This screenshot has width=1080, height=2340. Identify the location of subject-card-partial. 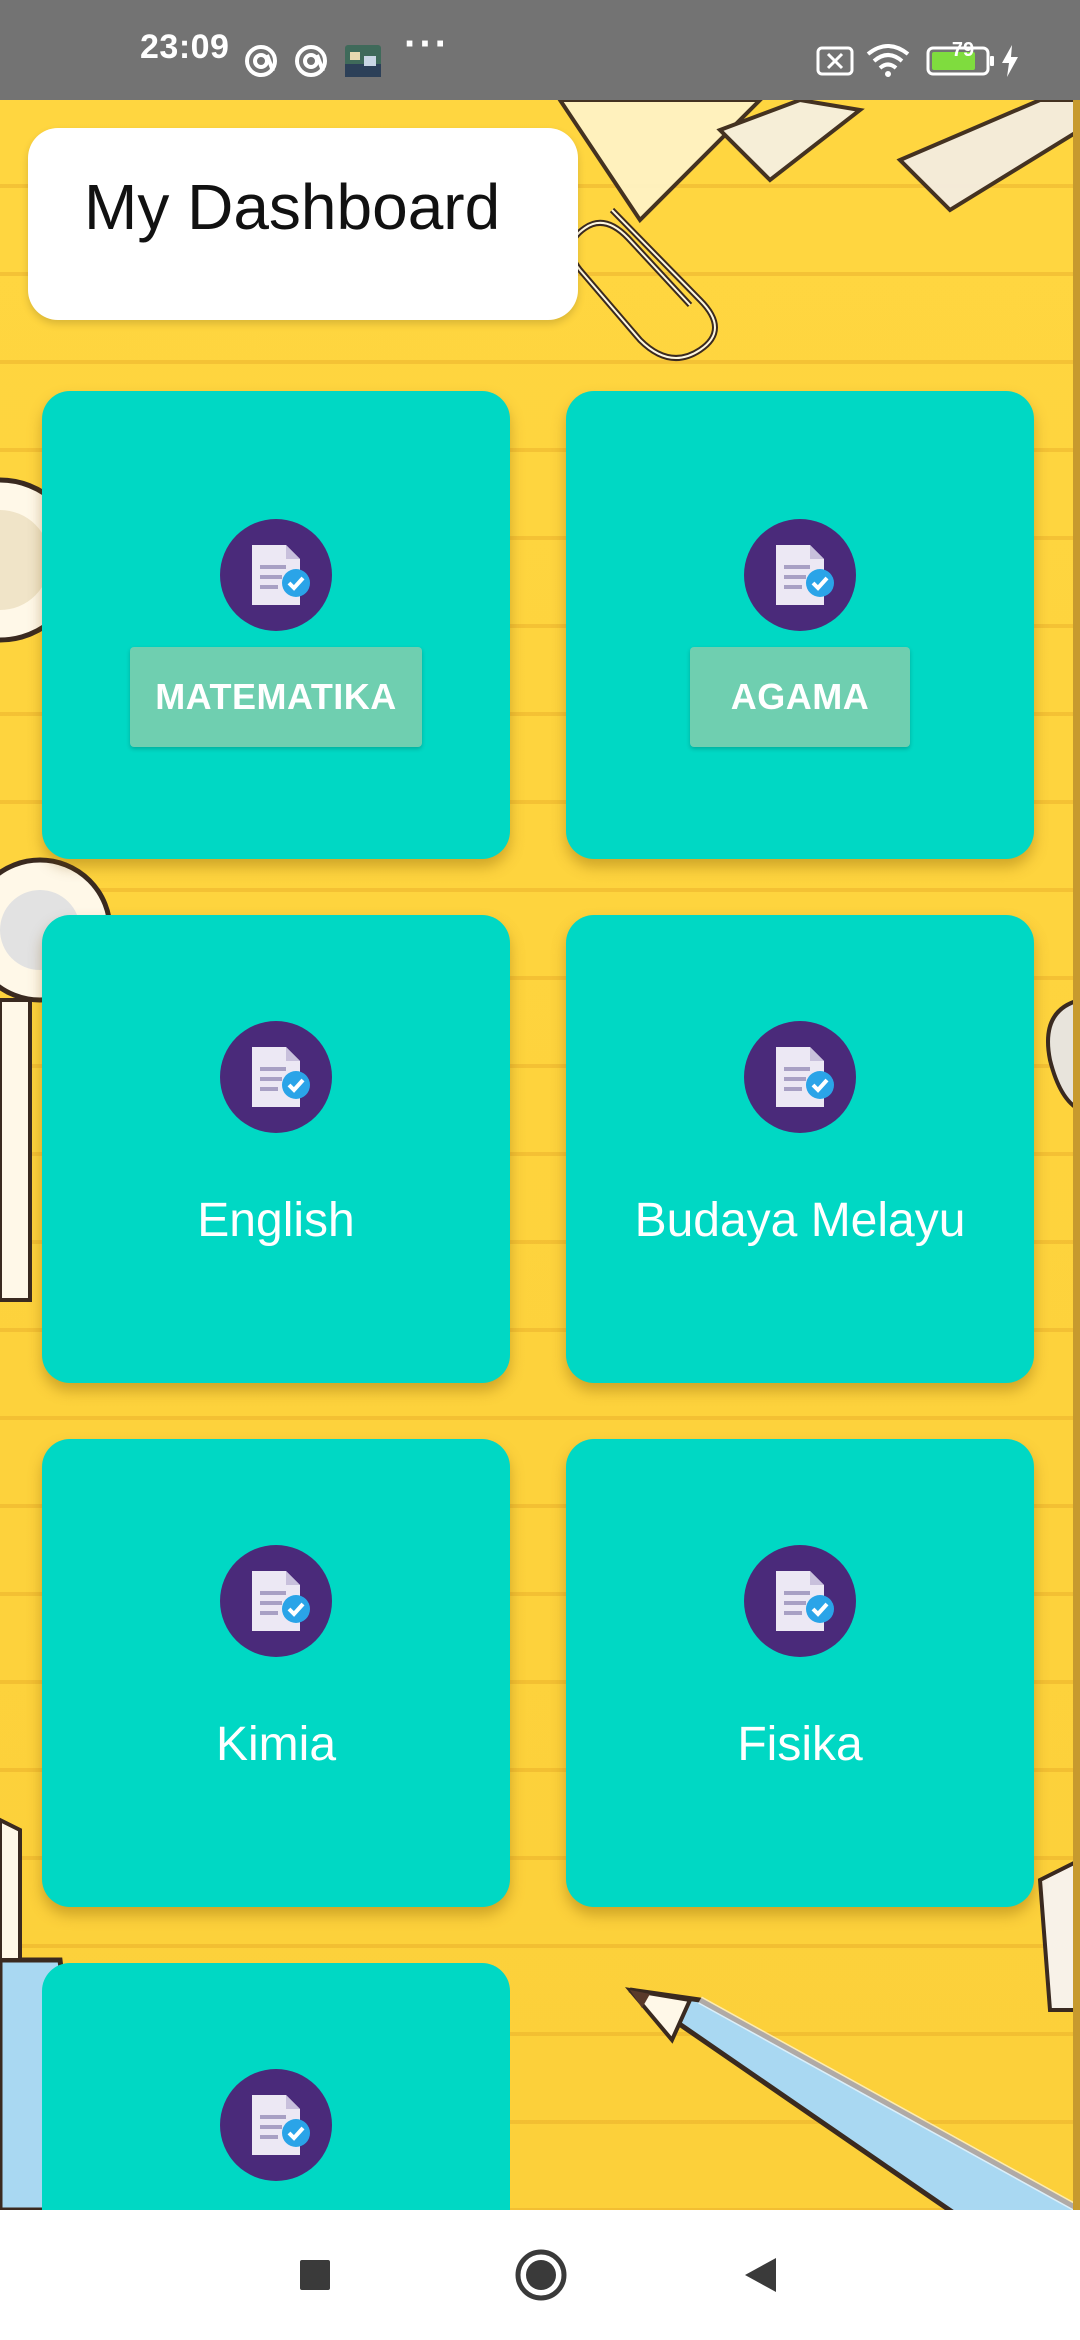
(276, 2086).